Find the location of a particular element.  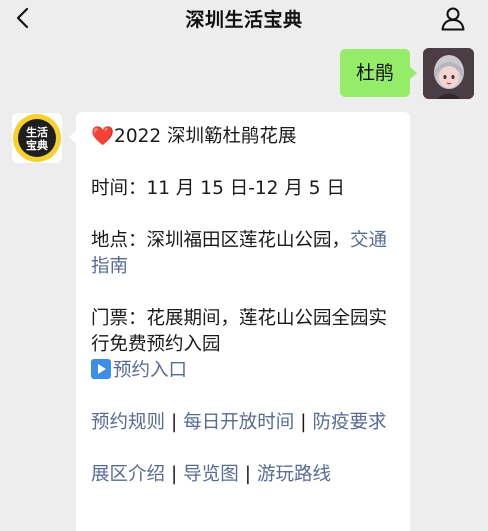

chat-title: 深圳生活宝典 is located at coordinates (244, 20).